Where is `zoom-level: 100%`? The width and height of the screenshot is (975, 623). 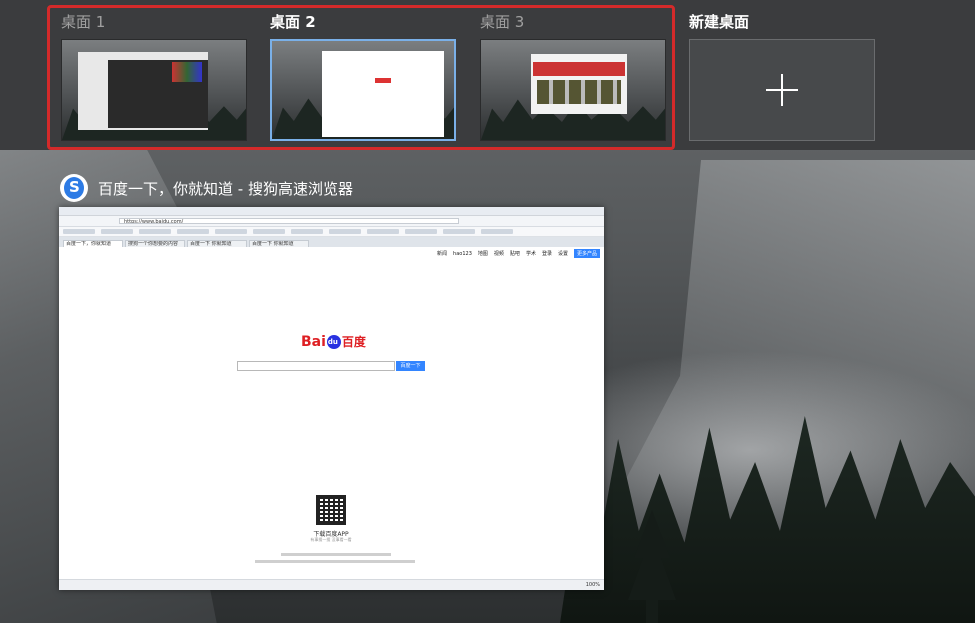 zoom-level: 100% is located at coordinates (592, 585).